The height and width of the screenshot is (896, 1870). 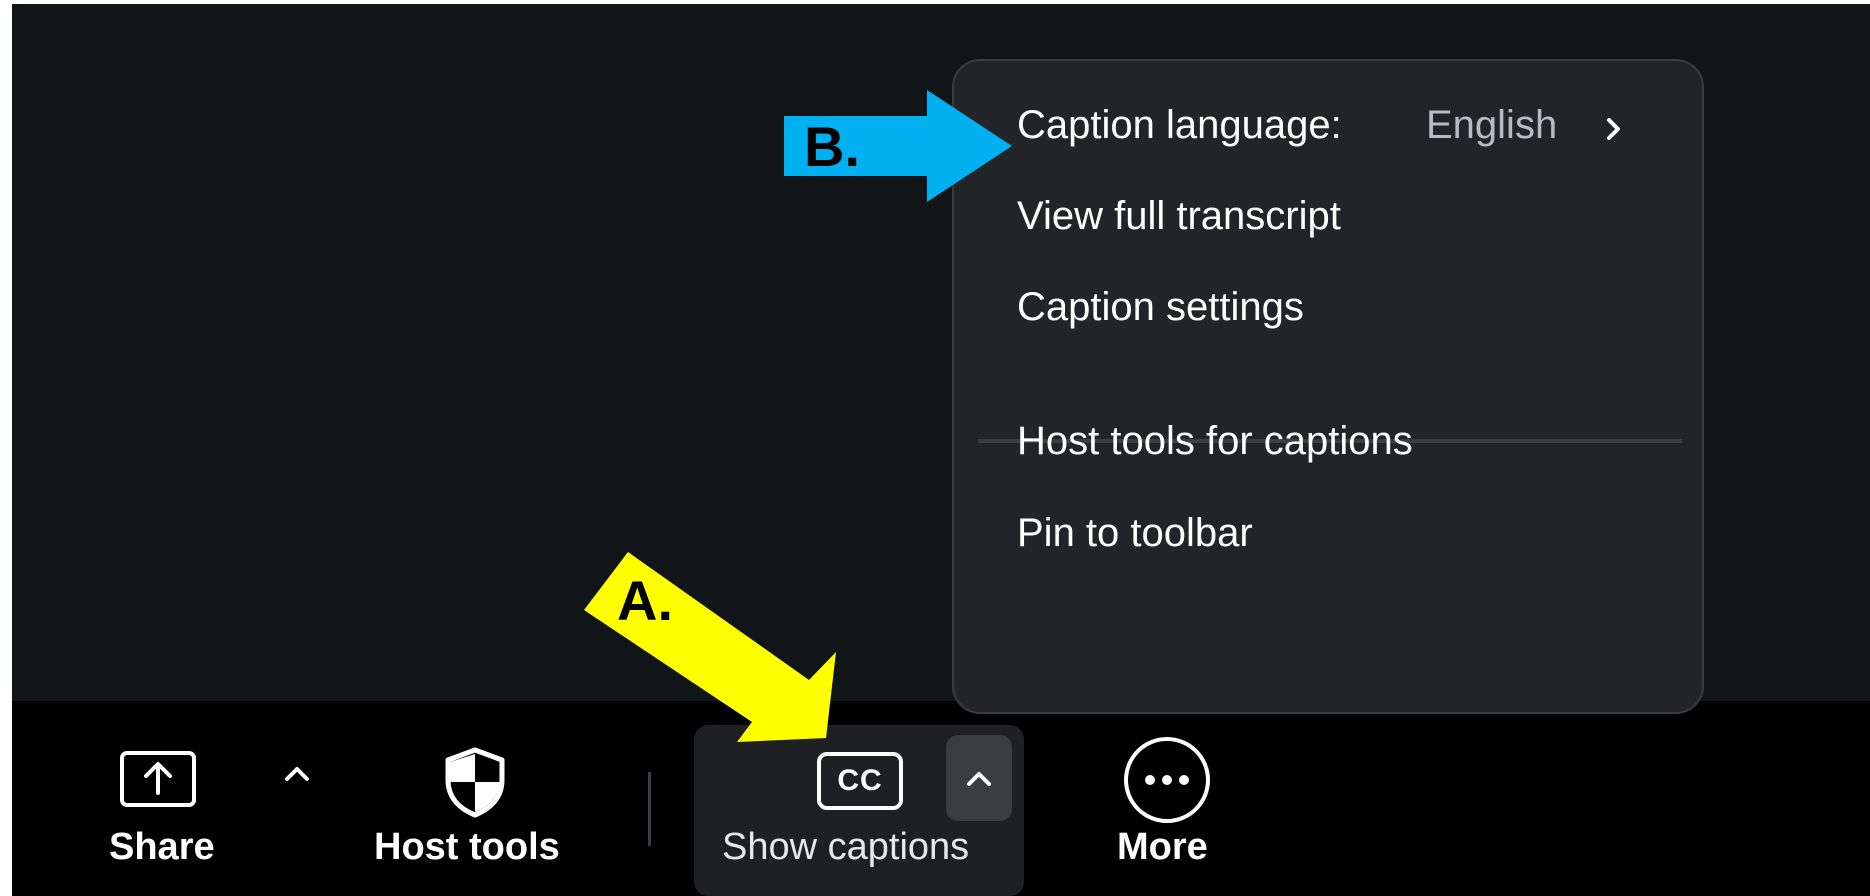 I want to click on annotation-label-a: A., so click(x=645, y=600).